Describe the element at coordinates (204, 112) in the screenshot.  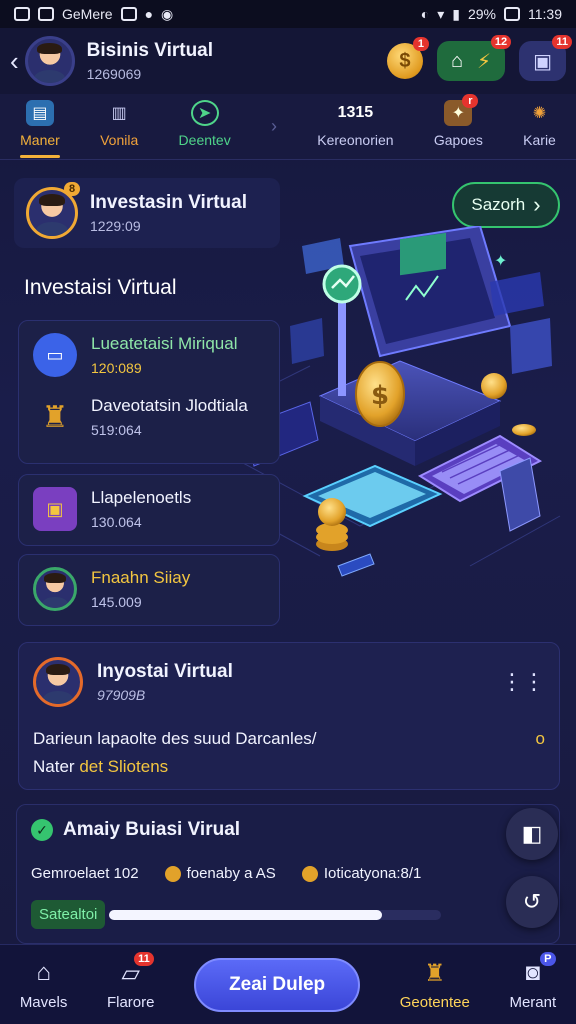
I see `leaf-icon: ➤` at that location.